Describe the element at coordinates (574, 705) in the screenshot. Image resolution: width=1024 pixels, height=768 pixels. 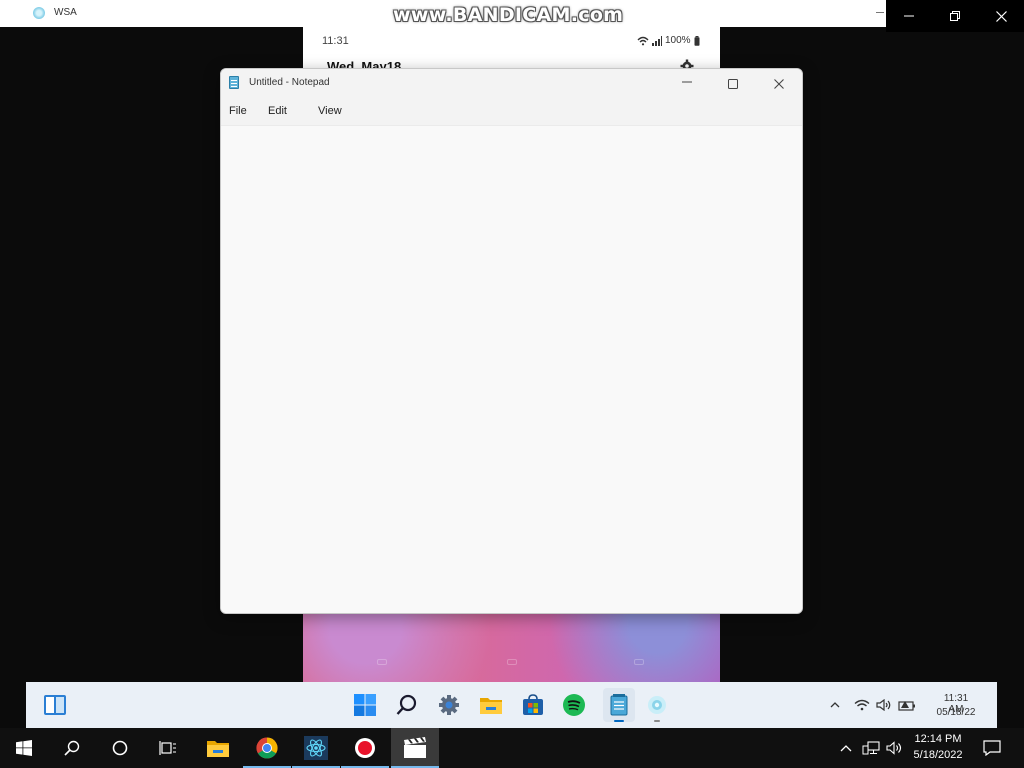
I see `spotify-icon` at that location.